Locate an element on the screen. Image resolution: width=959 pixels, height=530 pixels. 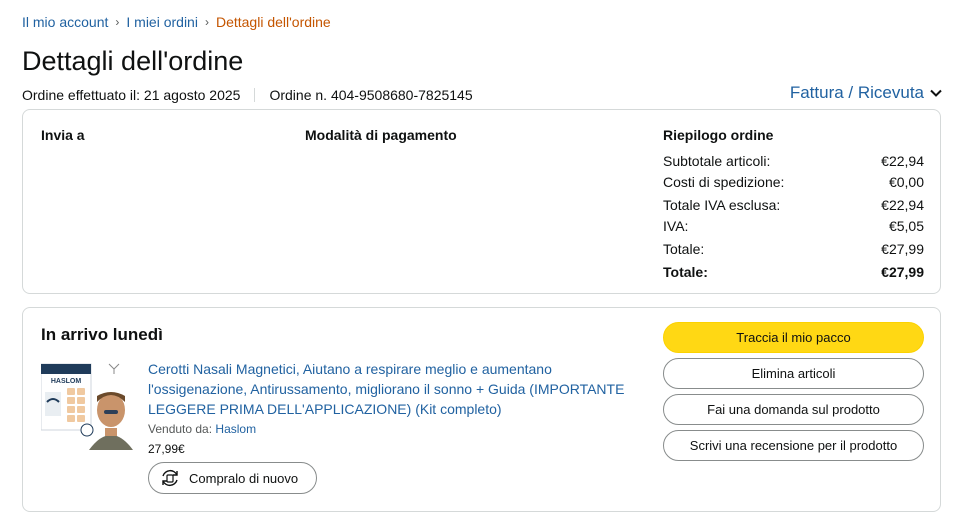
summary-row-vat: IVA: €5,05 is located at coordinates (793, 225).